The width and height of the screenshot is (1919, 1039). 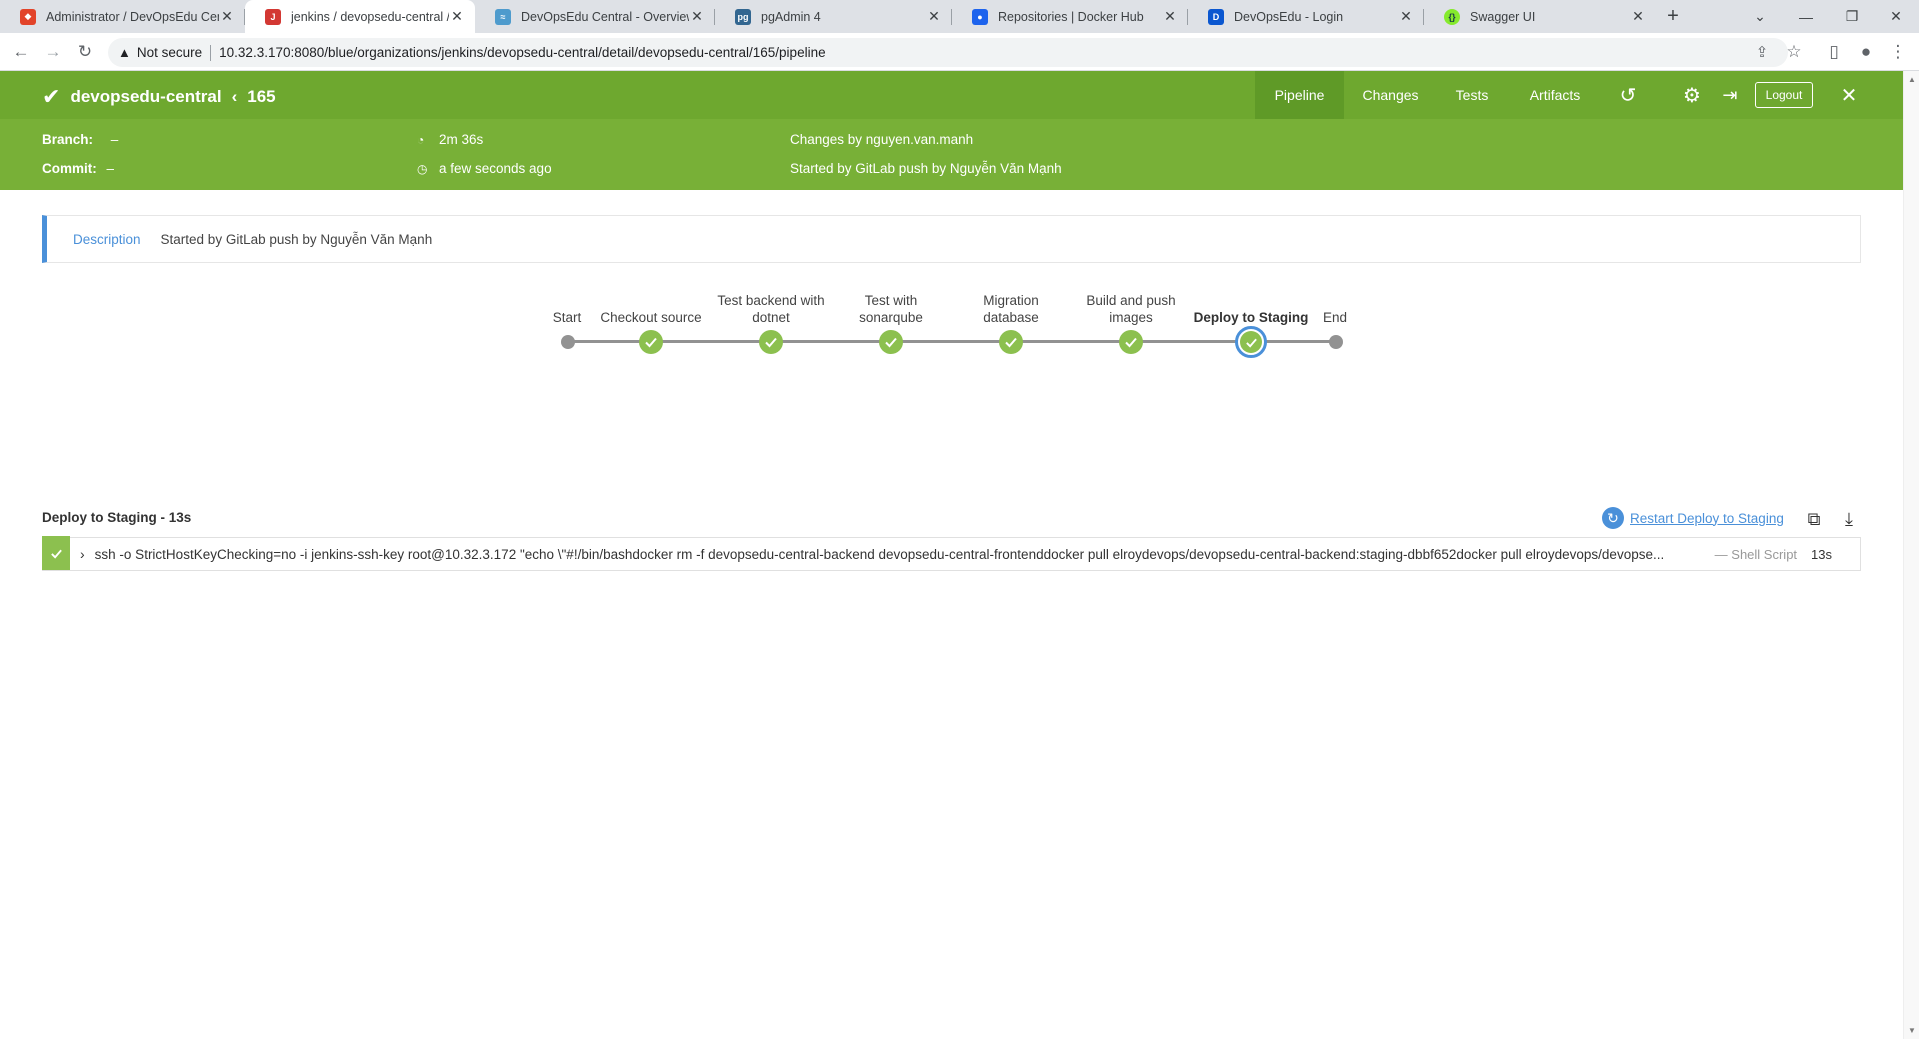 What do you see at coordinates (1335, 317) in the screenshot?
I see `stage-label-end: End` at bounding box center [1335, 317].